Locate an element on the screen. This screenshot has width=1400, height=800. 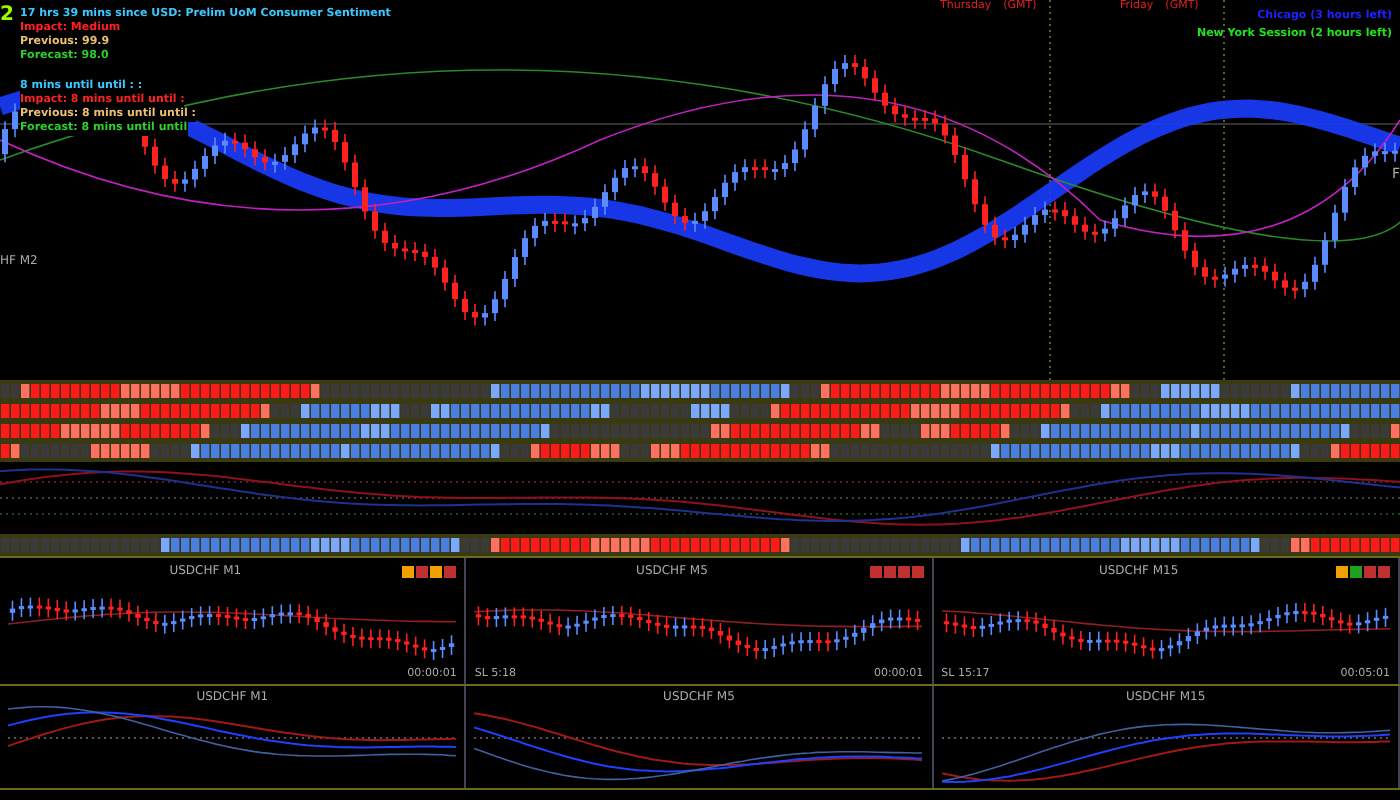
period-label: 2 is located at coordinates (7, 15).